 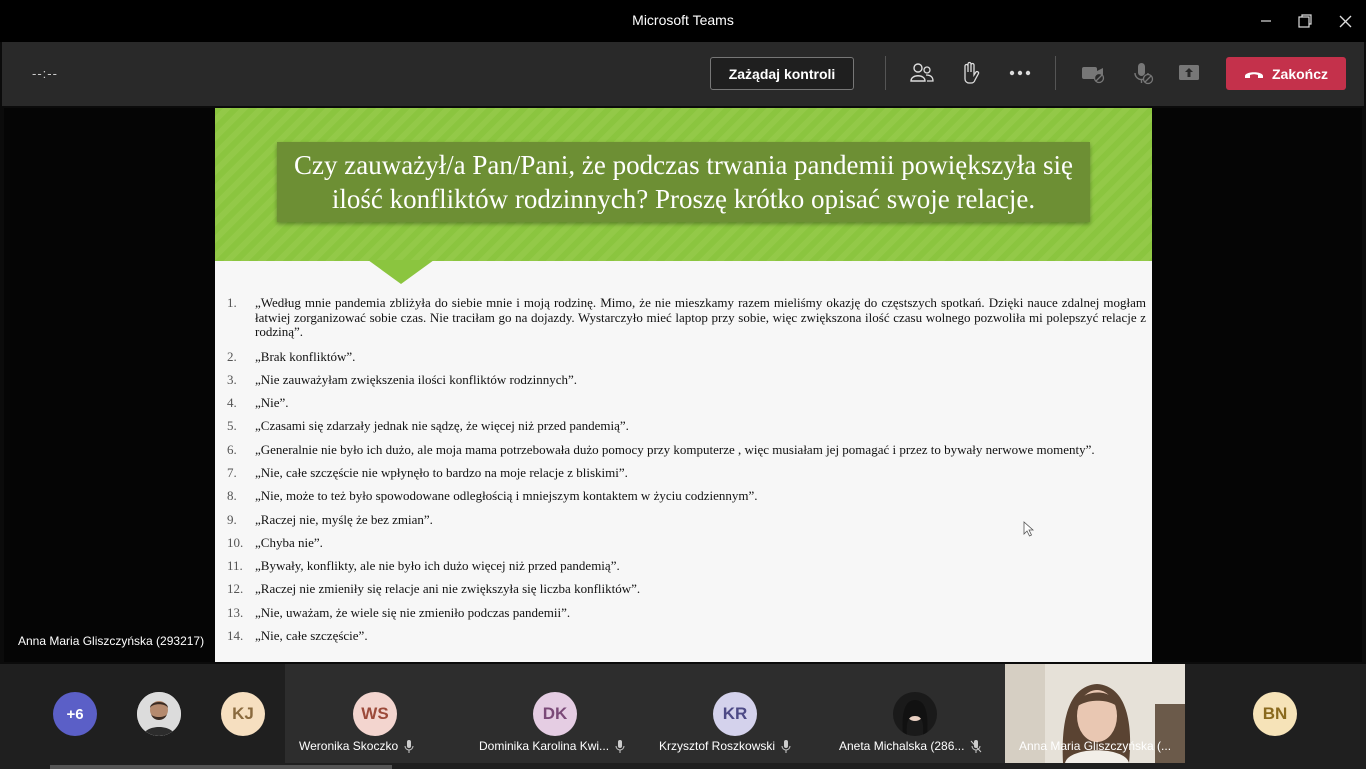 I want to click on share-icon, so click(x=1189, y=72).